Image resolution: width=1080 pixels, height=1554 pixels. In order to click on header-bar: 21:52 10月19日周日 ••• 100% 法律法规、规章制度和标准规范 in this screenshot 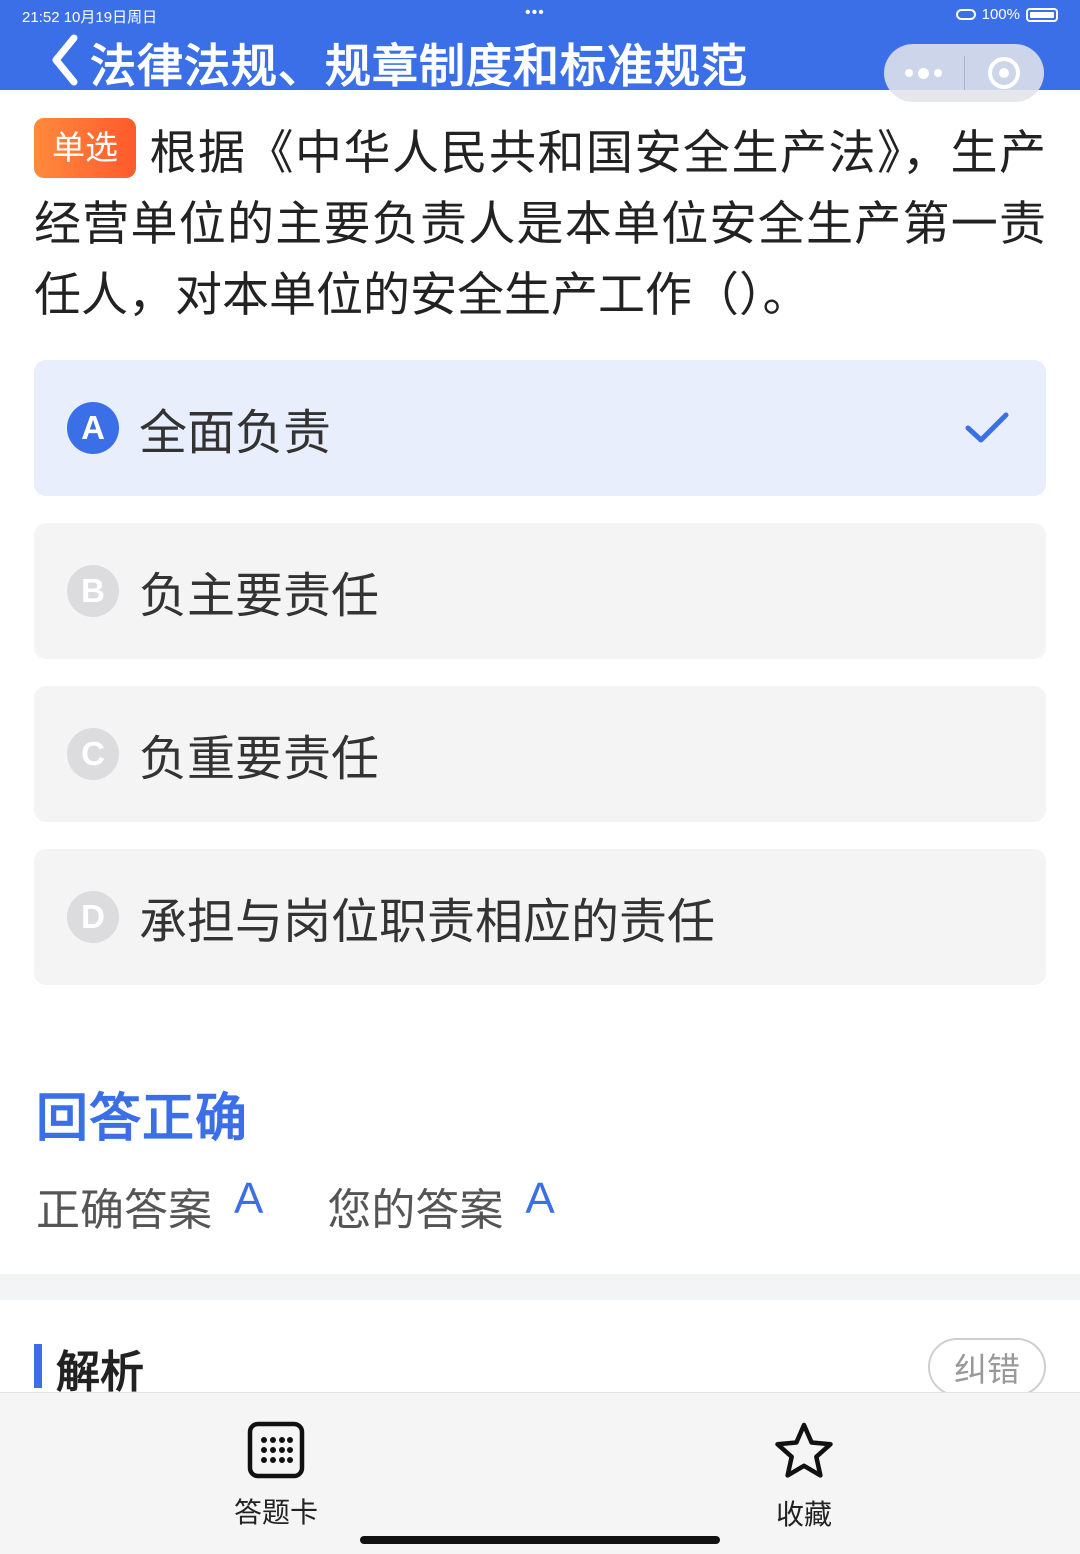, I will do `click(540, 51)`.